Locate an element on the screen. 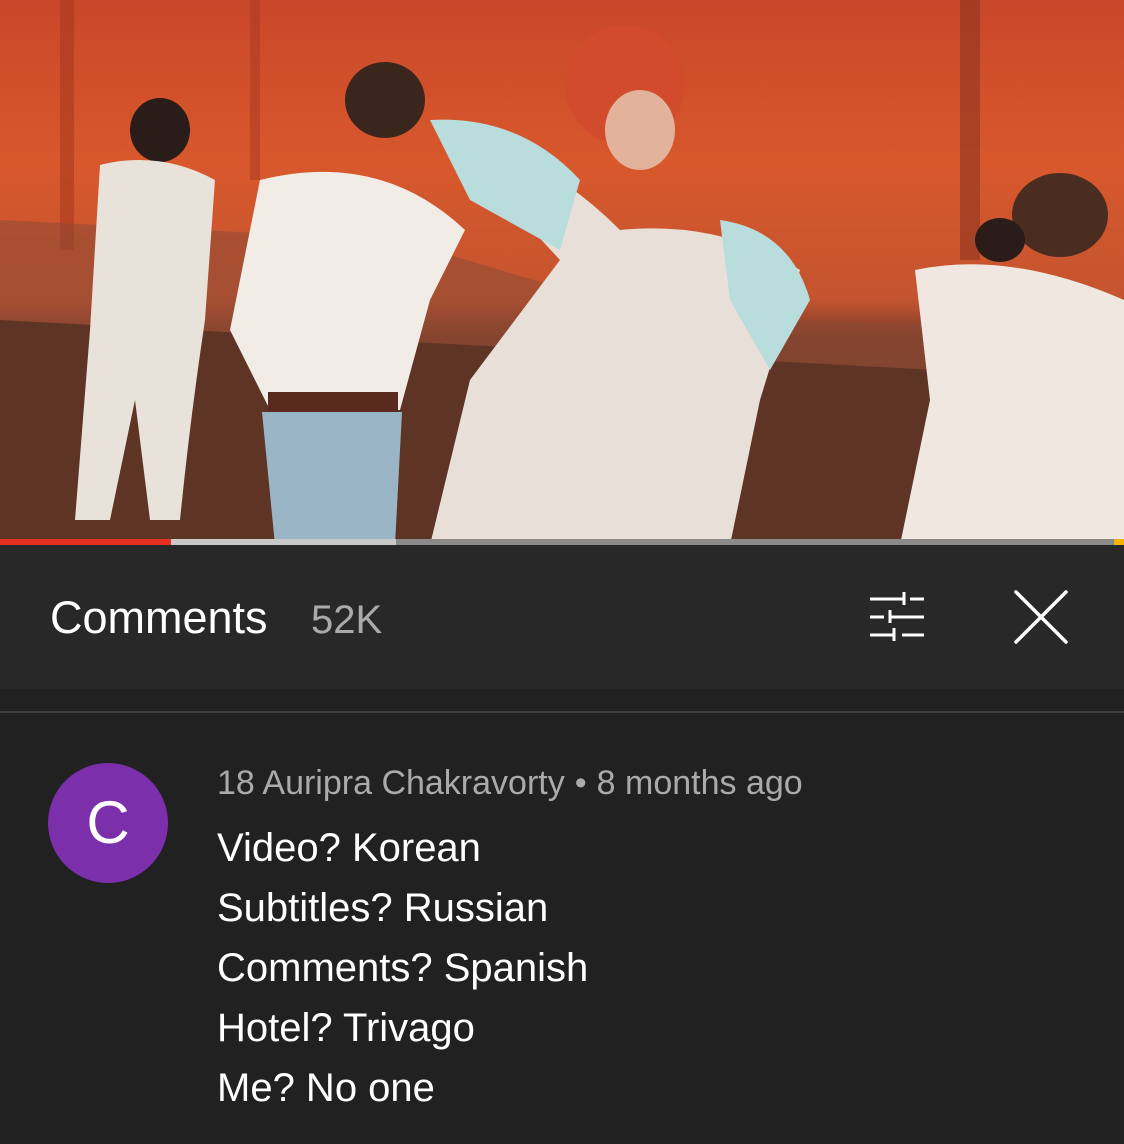 The image size is (1124, 1144). sort-comments-button is located at coordinates (897, 617).